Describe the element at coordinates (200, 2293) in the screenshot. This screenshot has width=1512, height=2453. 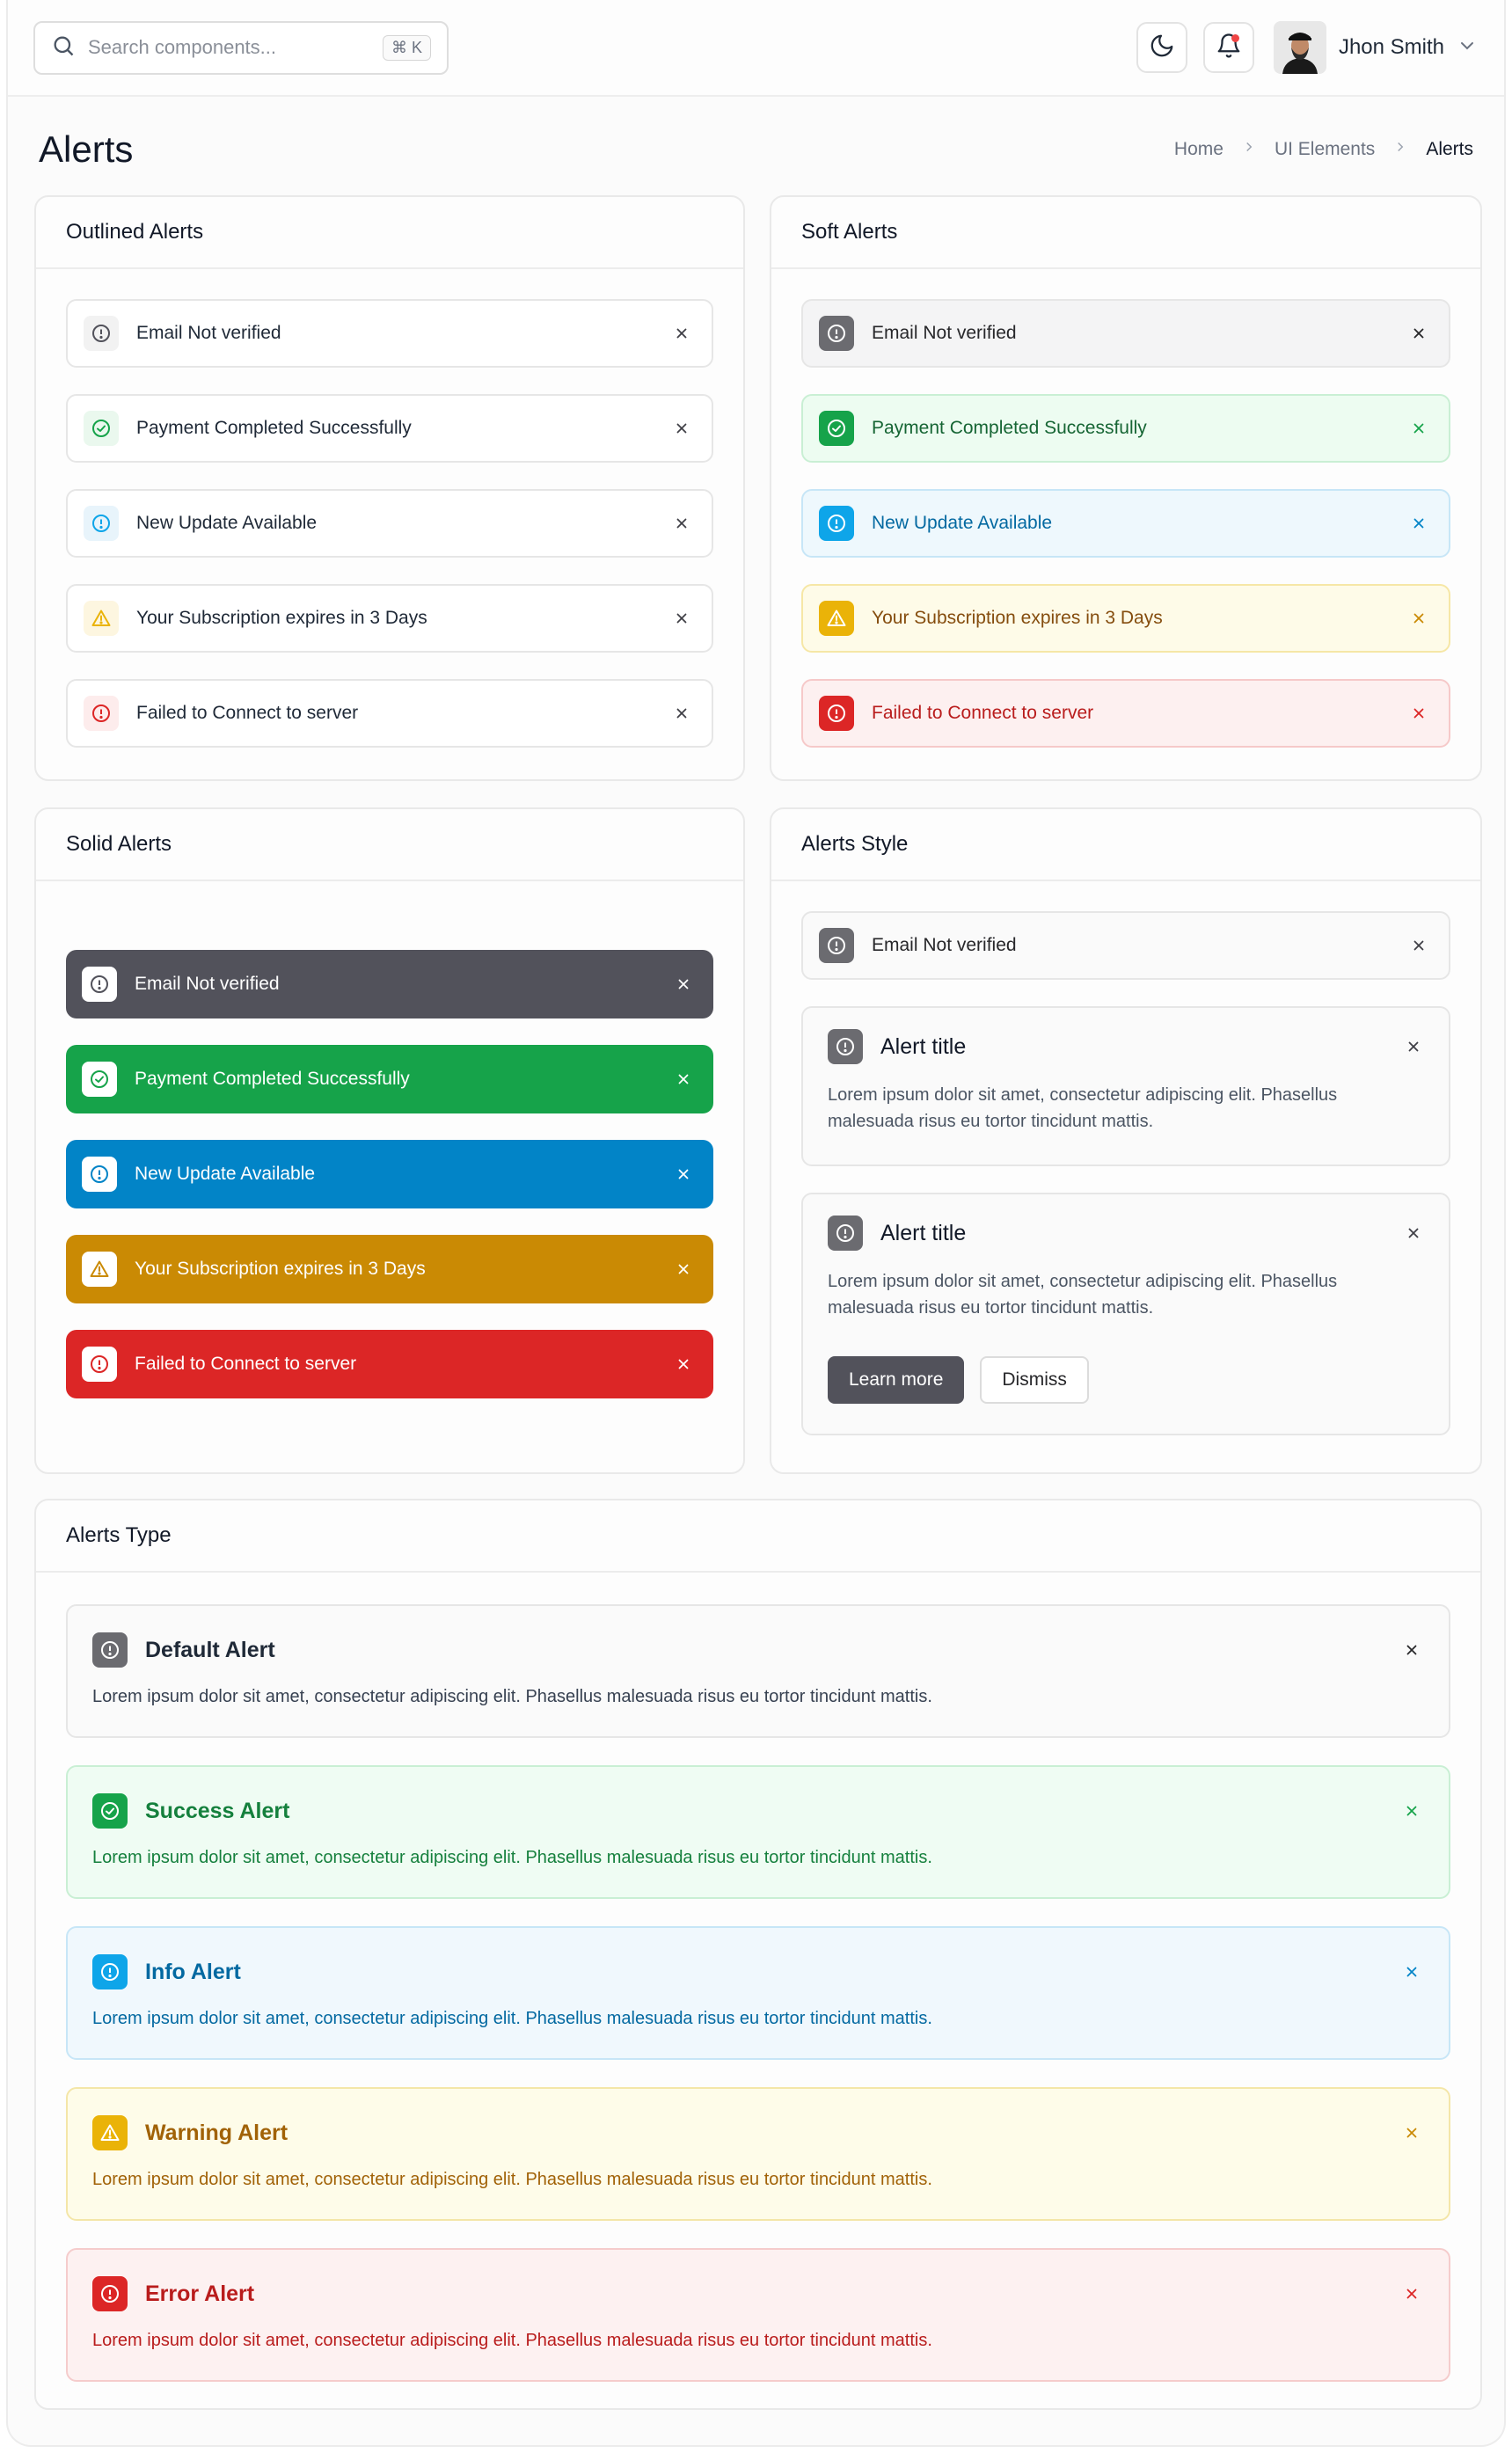
I see `alert-title: Error Alert` at that location.